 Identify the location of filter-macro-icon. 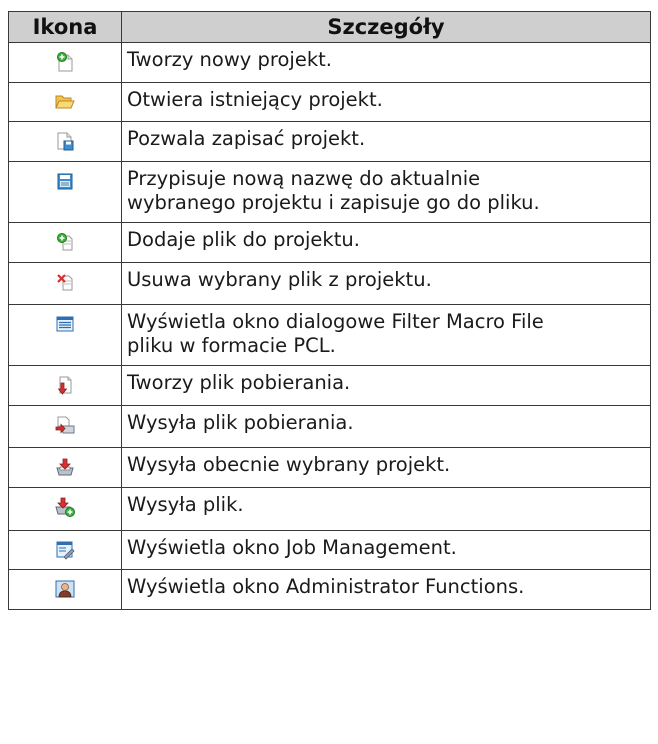
(65, 324).